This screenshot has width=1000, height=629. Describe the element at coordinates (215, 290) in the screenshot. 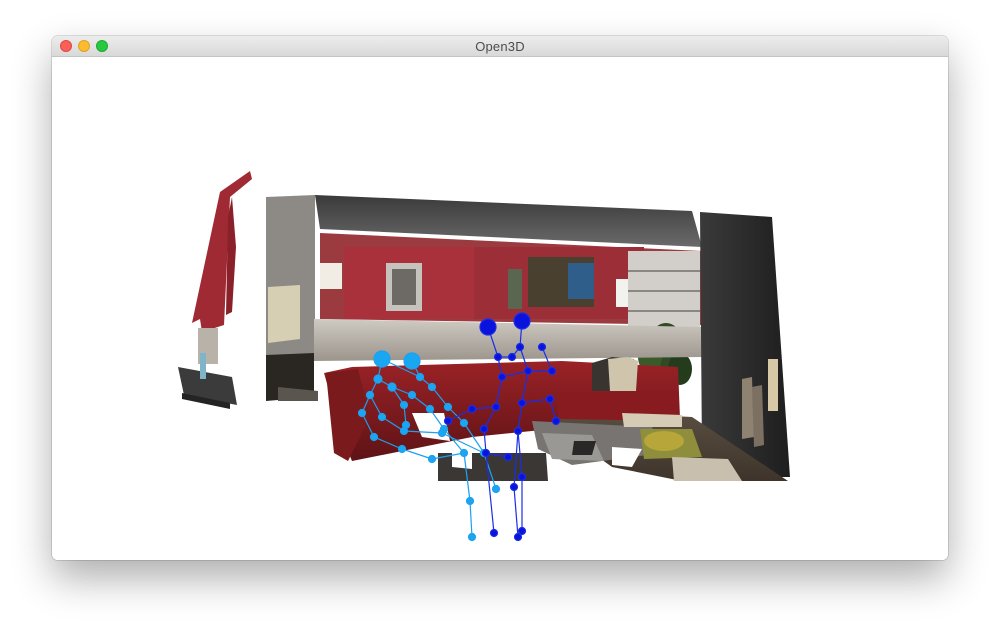

I see `left-wall-fragment` at that location.